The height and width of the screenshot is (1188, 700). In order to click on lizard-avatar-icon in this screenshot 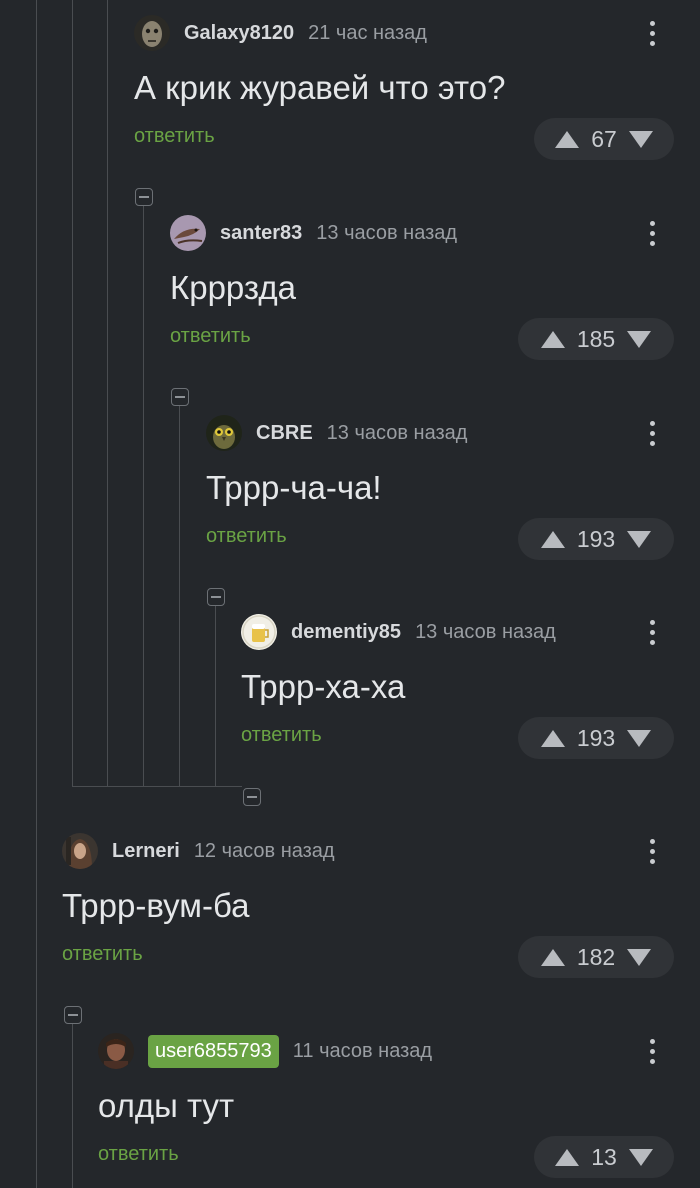, I will do `click(188, 233)`.